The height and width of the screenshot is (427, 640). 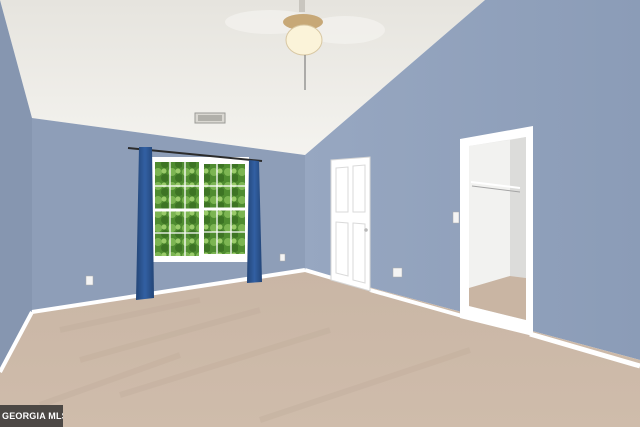 What do you see at coordinates (302, 6) in the screenshot?
I see `fan-downrod` at bounding box center [302, 6].